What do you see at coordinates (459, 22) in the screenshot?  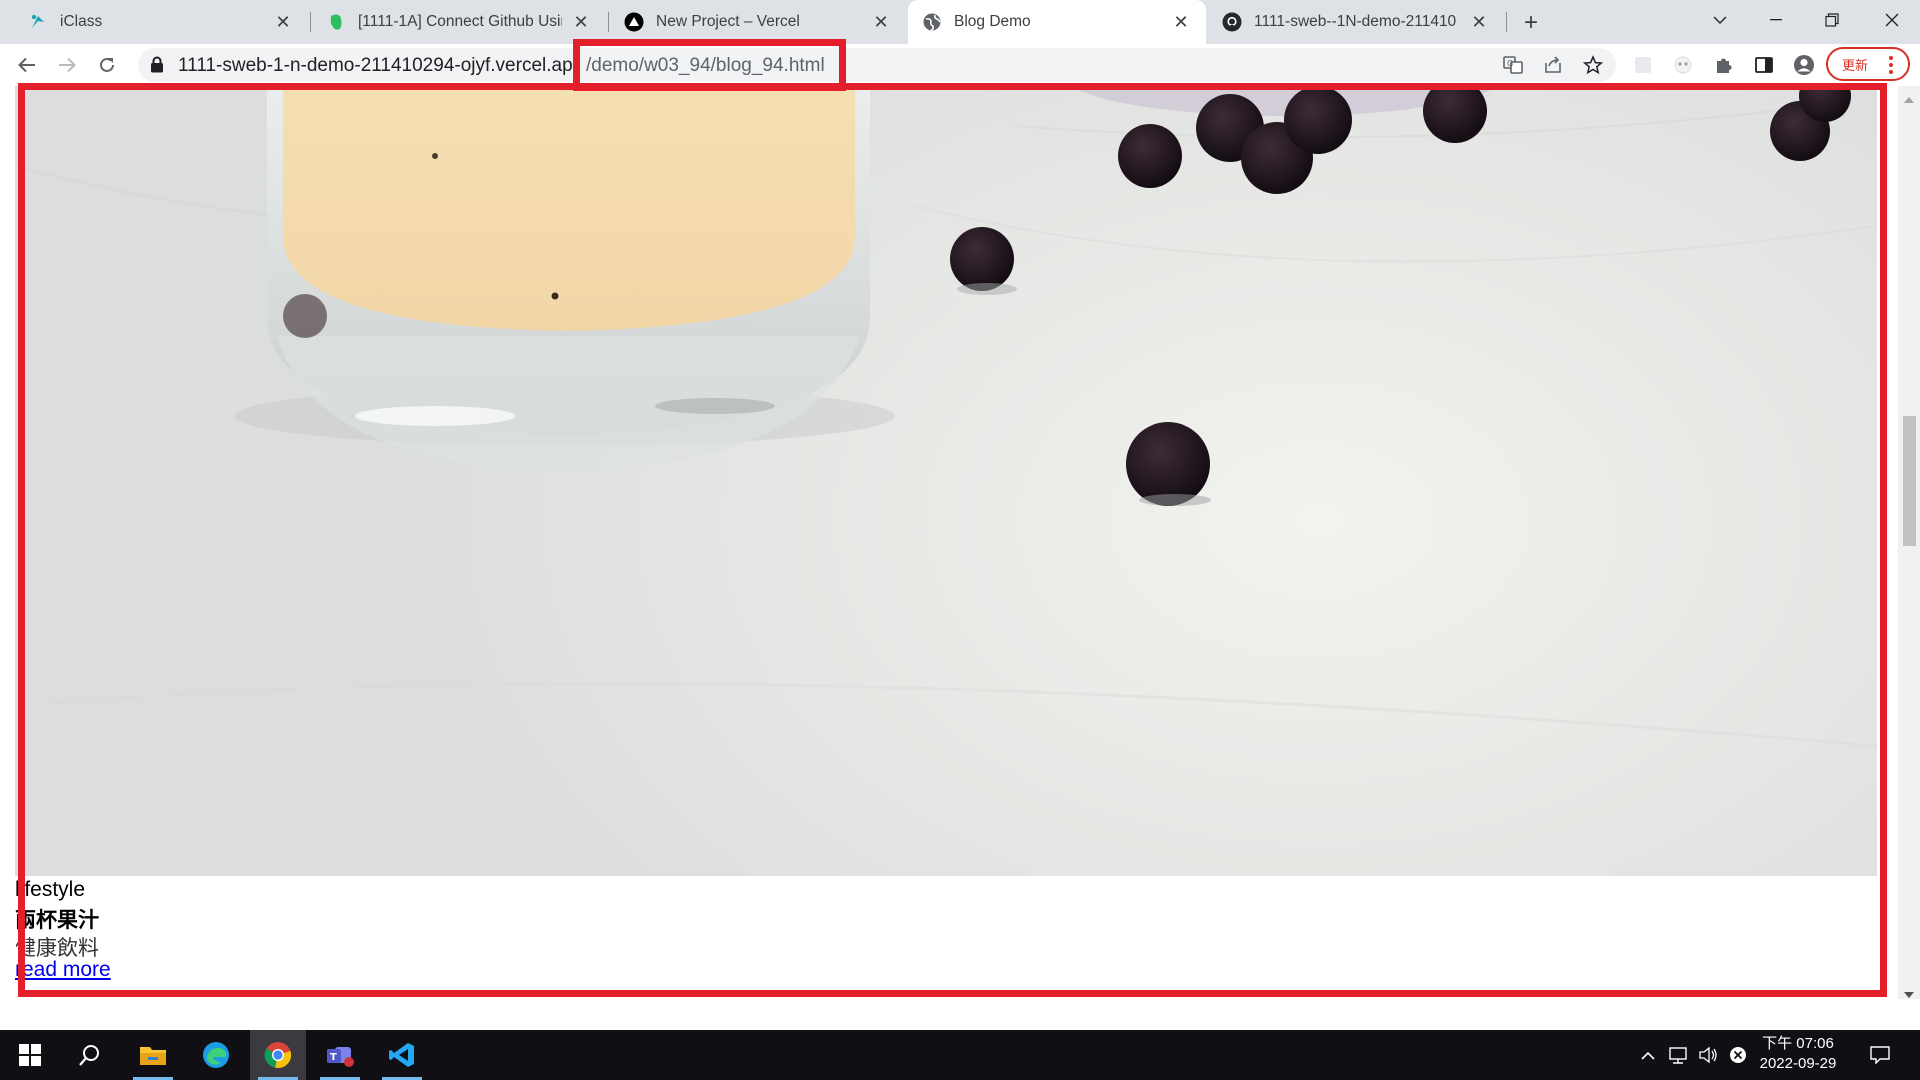 I see `tab-connect-github: [1111-1A] Connect Github Usin ✕` at bounding box center [459, 22].